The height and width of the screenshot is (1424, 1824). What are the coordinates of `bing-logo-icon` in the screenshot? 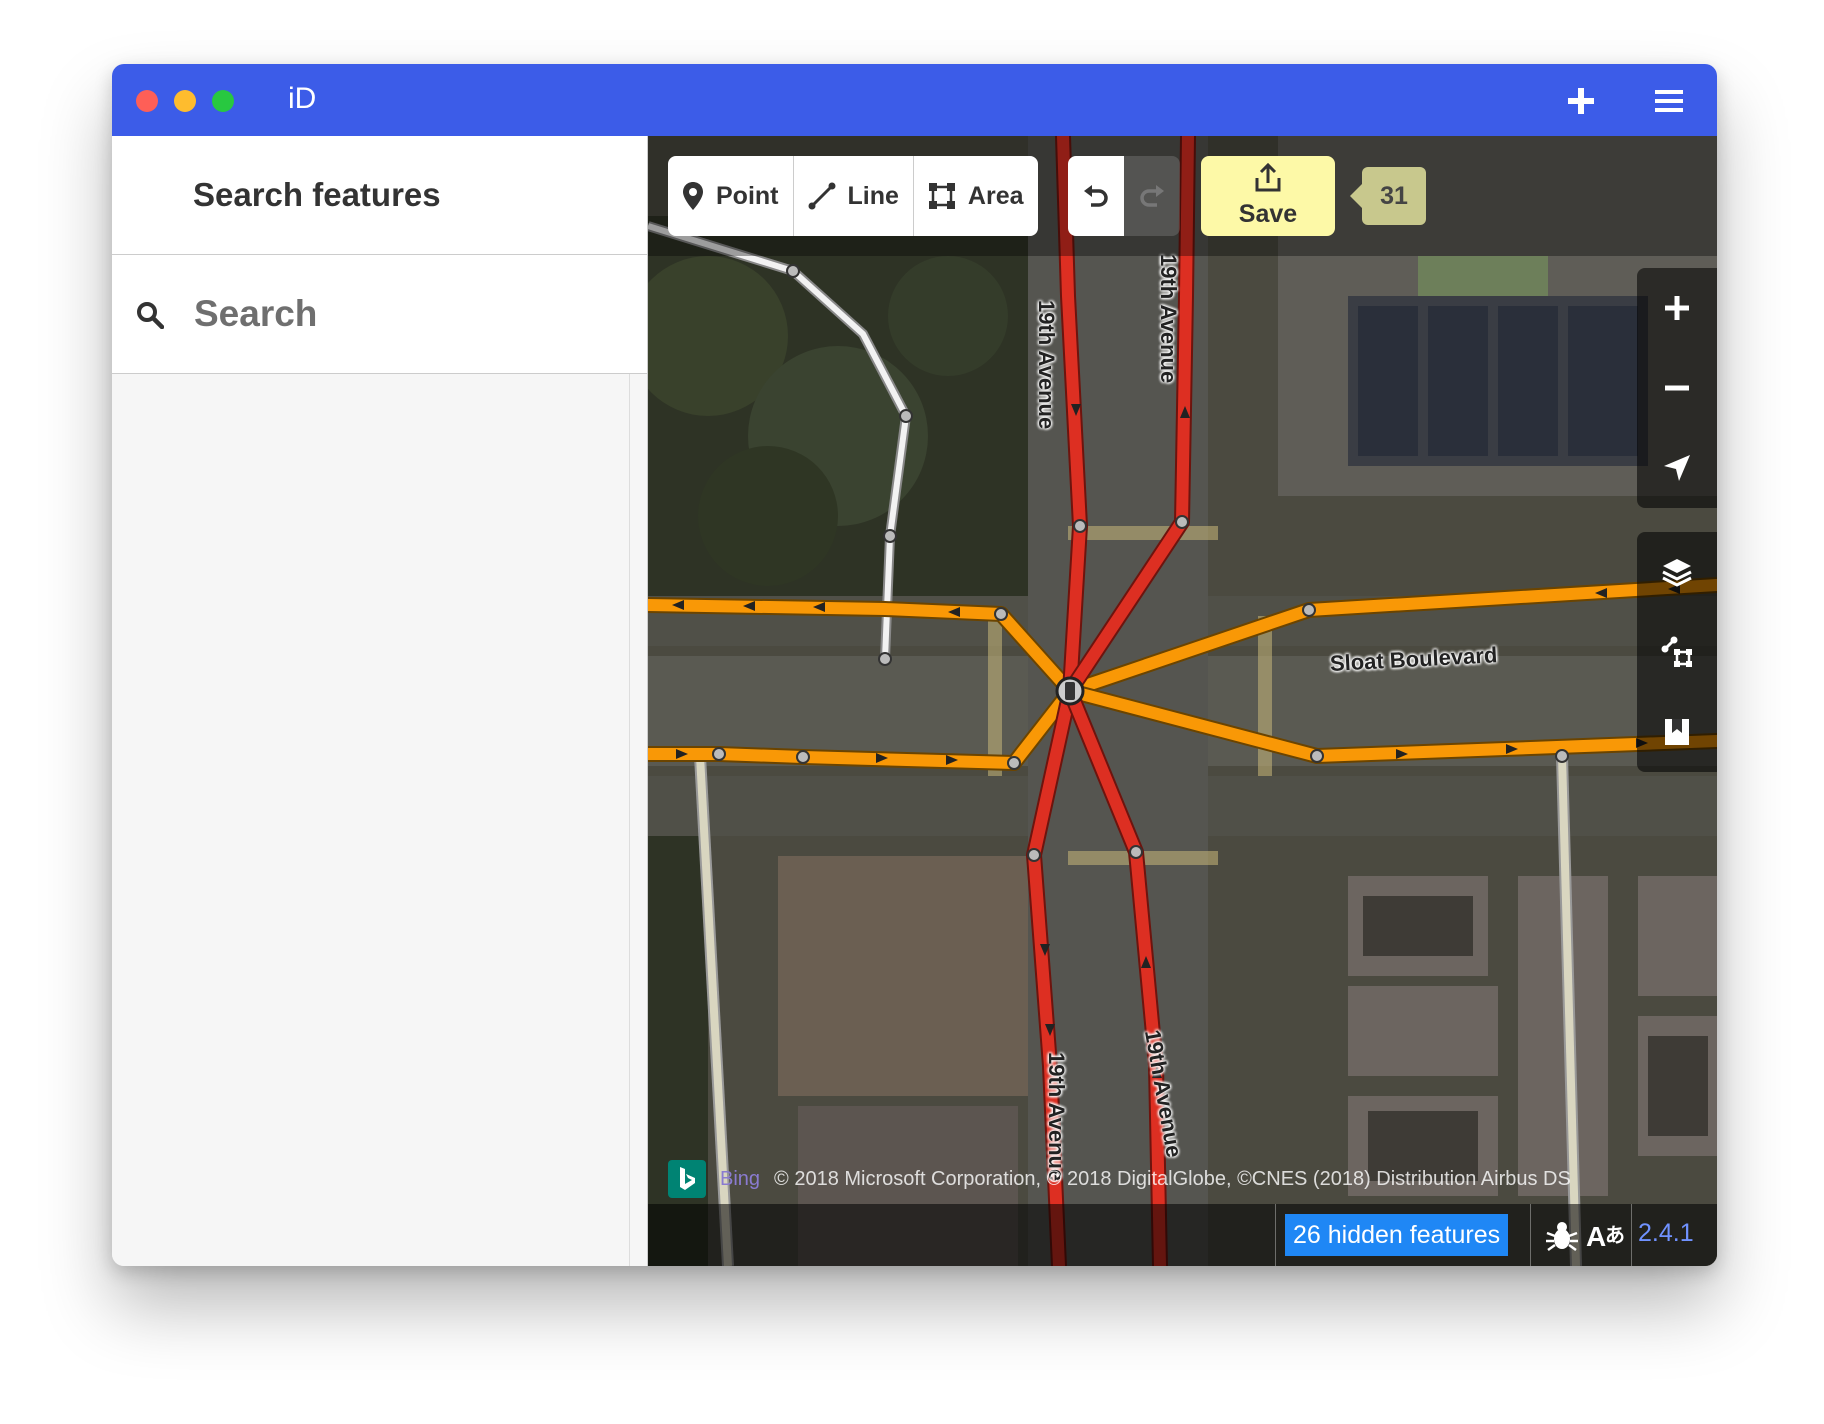 It's located at (687, 1179).